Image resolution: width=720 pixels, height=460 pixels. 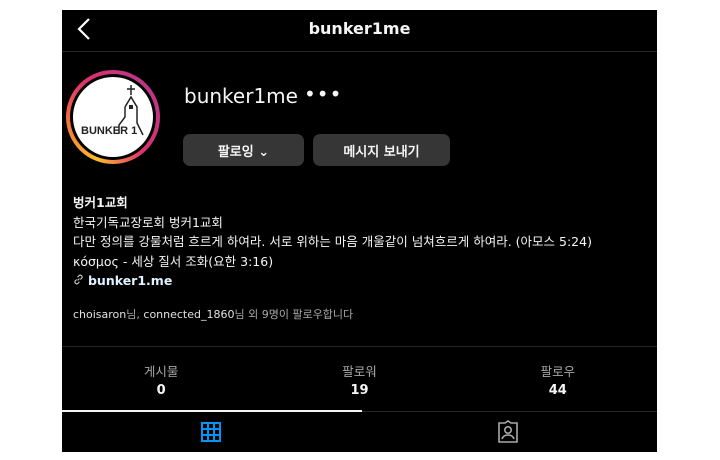 I want to click on church-logo-icon, so click(x=131, y=110).